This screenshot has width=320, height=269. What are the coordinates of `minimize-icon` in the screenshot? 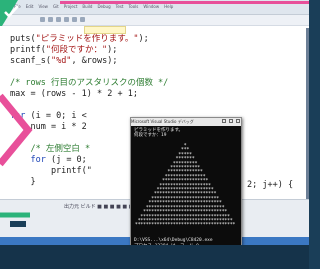 It's located at (224, 121).